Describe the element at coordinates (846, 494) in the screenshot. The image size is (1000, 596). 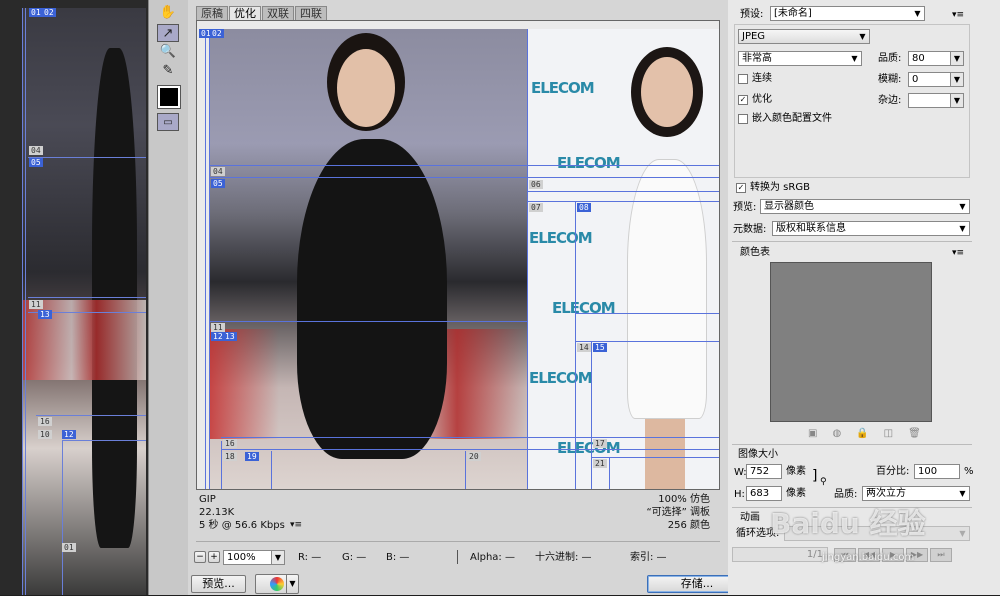
I see `resample-label: 品质:` at that location.